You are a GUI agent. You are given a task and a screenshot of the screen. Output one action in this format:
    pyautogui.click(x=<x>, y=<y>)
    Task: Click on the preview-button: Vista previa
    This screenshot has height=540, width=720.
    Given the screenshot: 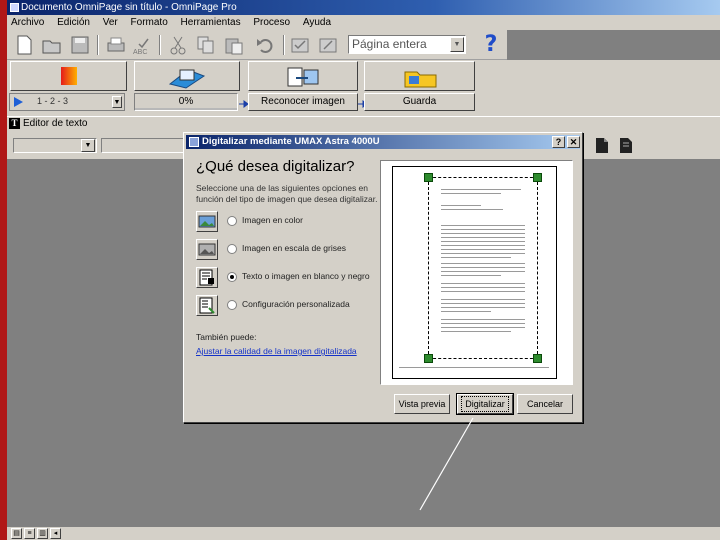 What is the action you would take?
    pyautogui.click(x=422, y=404)
    